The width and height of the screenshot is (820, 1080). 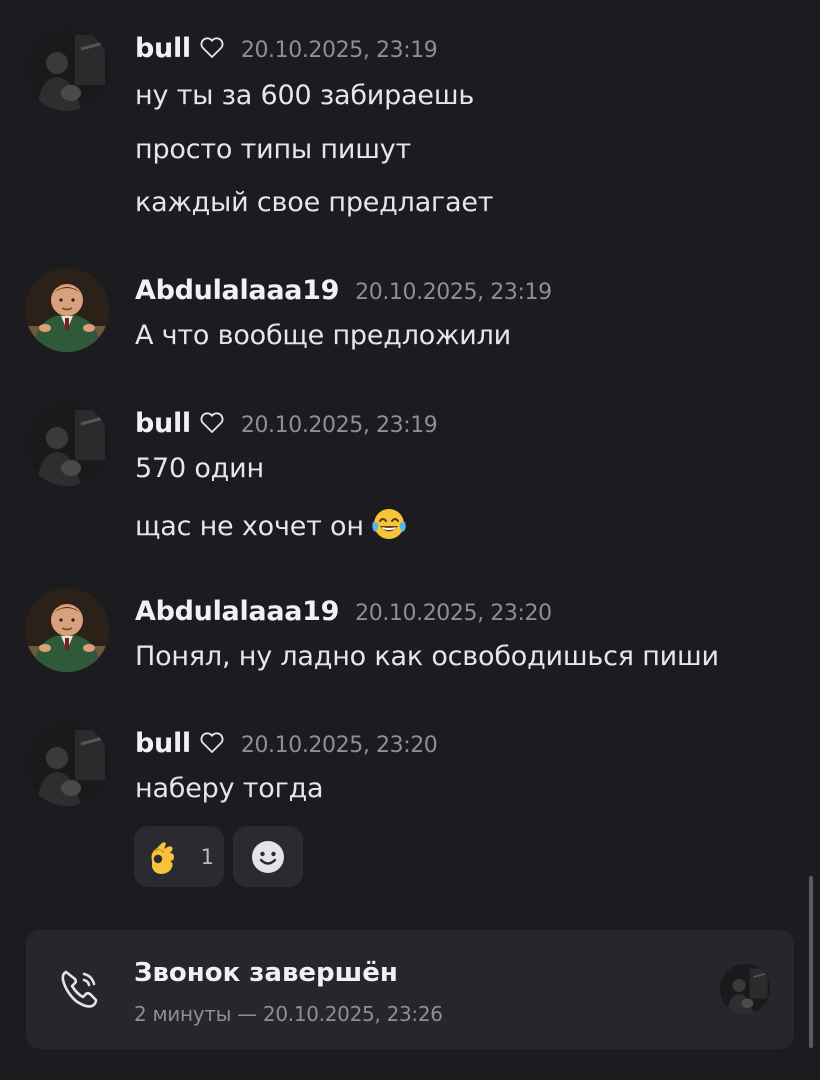 I want to click on add-reaction-button, so click(x=268, y=856).